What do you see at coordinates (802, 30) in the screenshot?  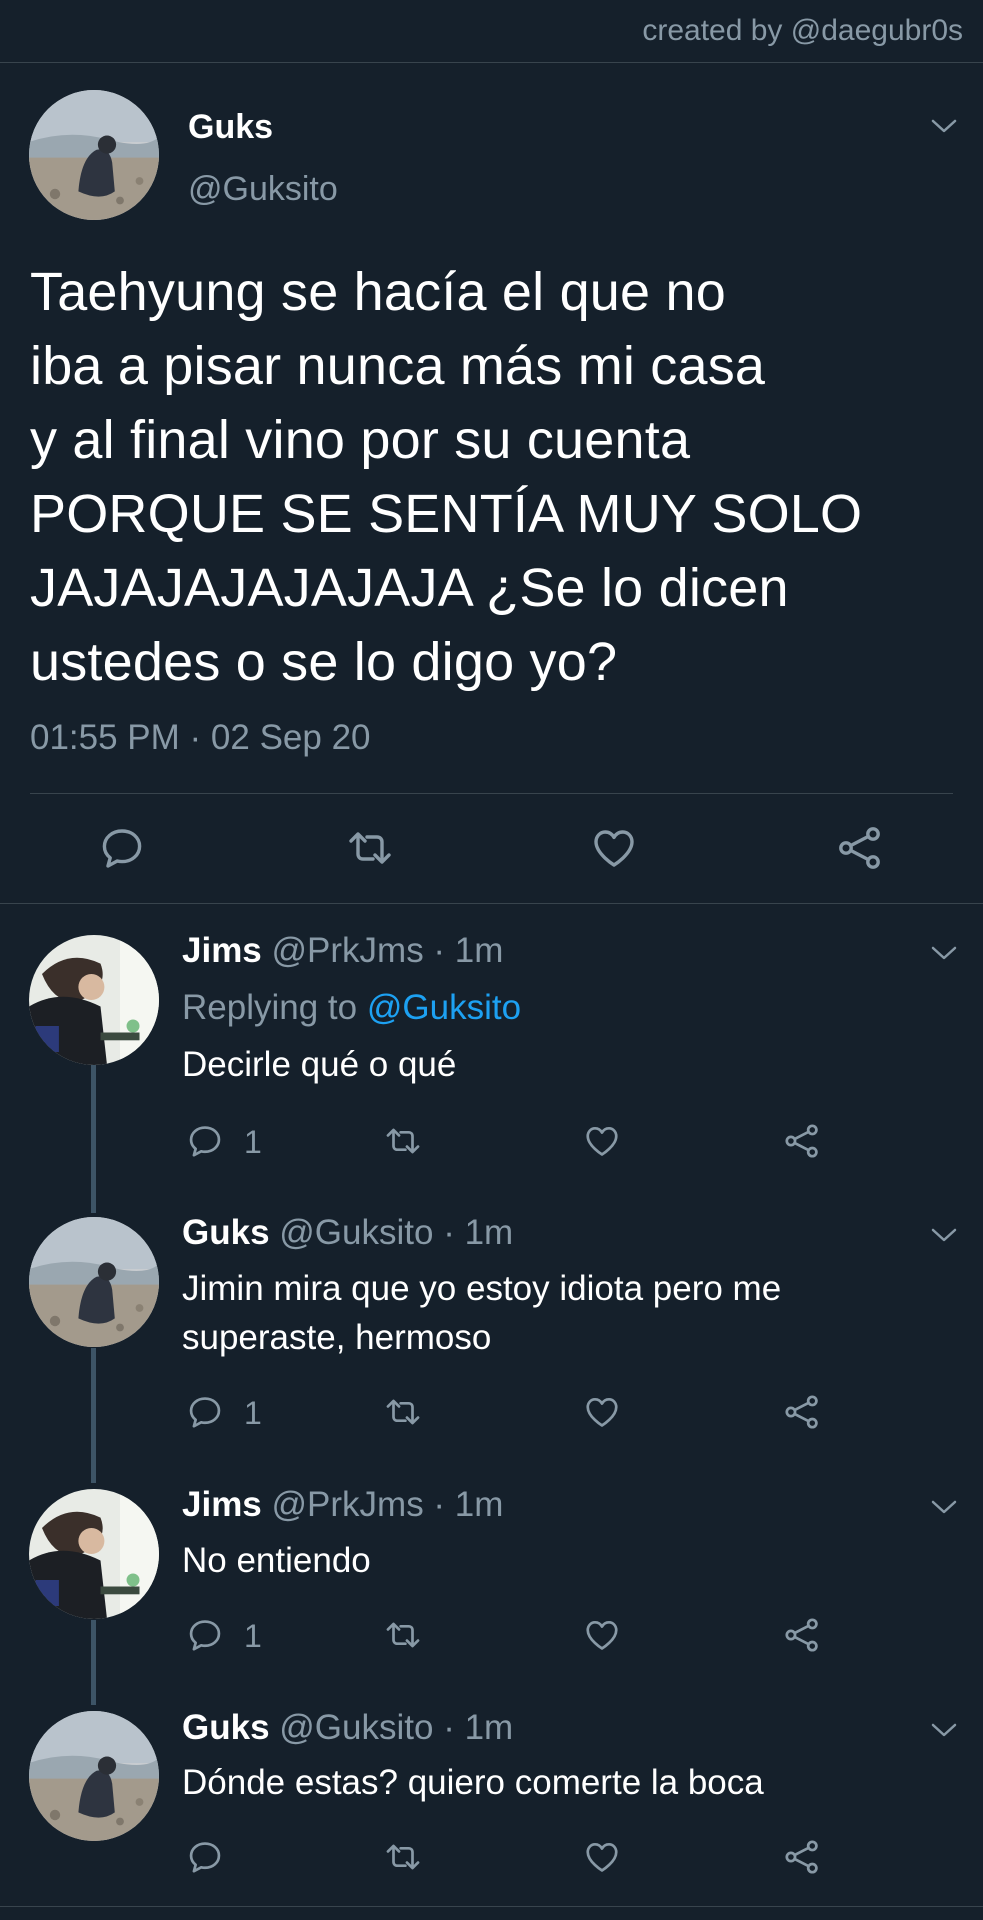 I see `watermark-credit: created by @daegubr0s` at bounding box center [802, 30].